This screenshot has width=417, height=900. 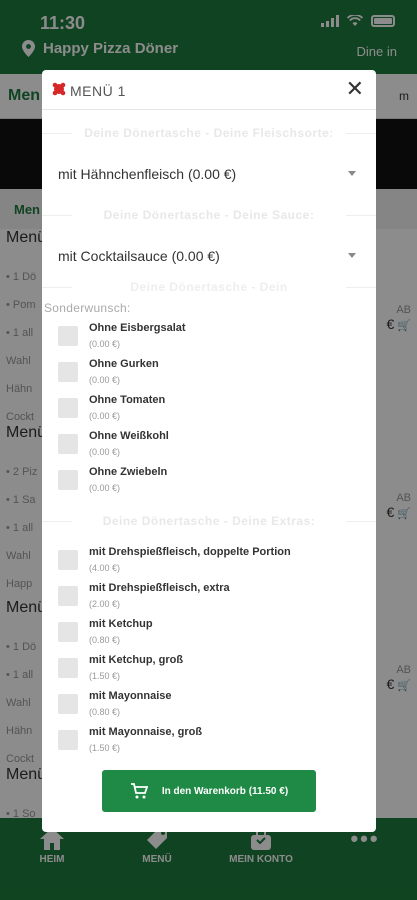 I want to click on section-partial: Deine Dönertasche - Dein, so click(x=209, y=287).